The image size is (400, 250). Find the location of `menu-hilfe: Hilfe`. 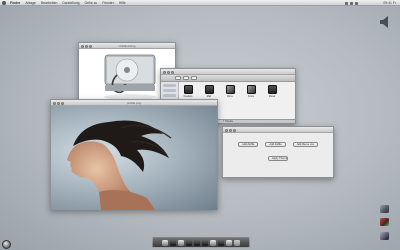

menu-hilfe: Hilfe is located at coordinates (122, 3).